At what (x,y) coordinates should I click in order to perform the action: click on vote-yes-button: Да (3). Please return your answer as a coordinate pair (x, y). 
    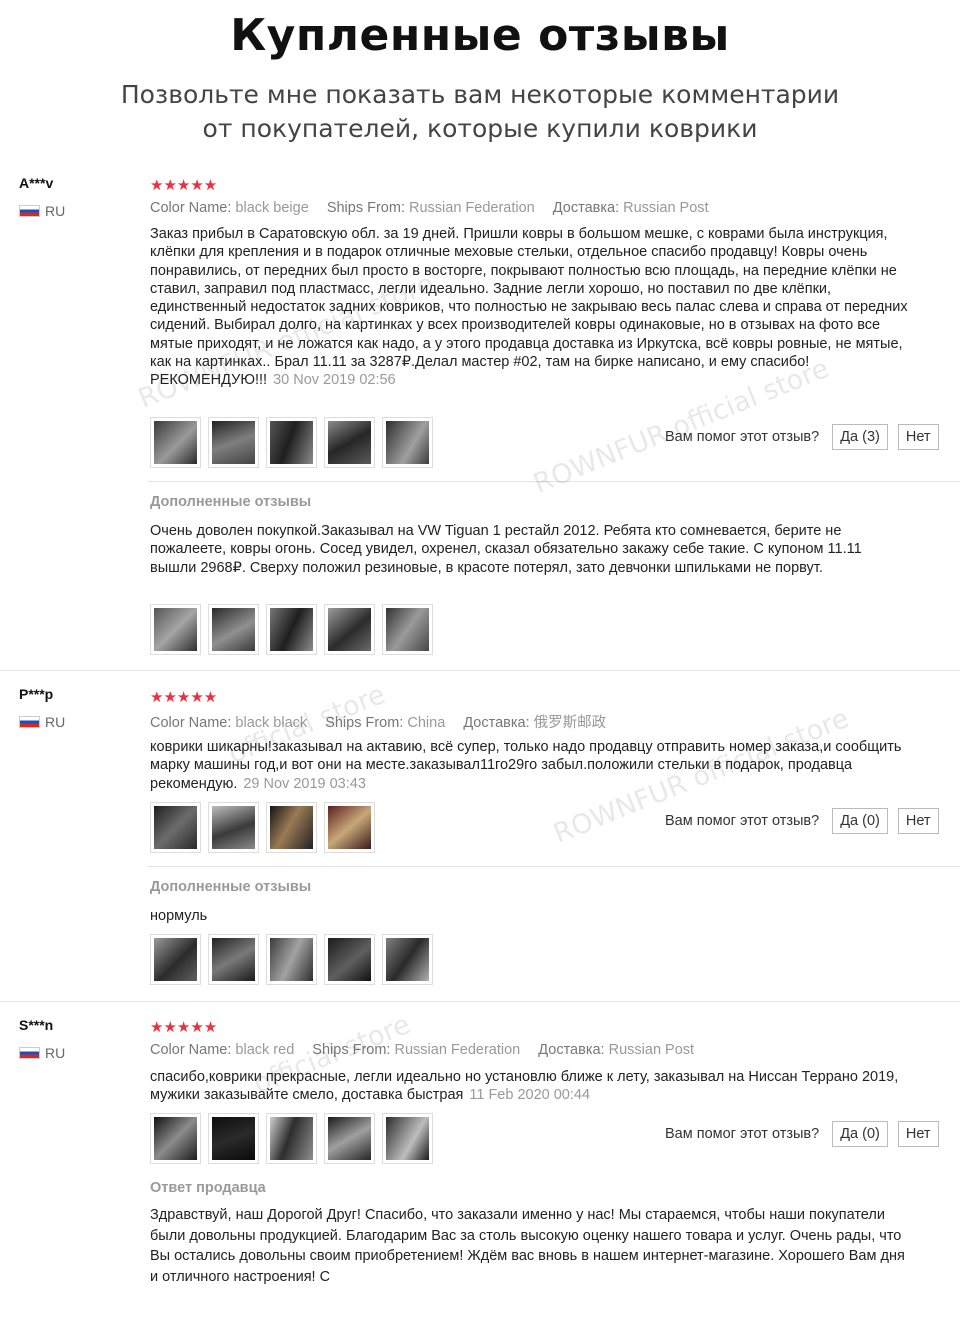
    Looking at the image, I should click on (860, 437).